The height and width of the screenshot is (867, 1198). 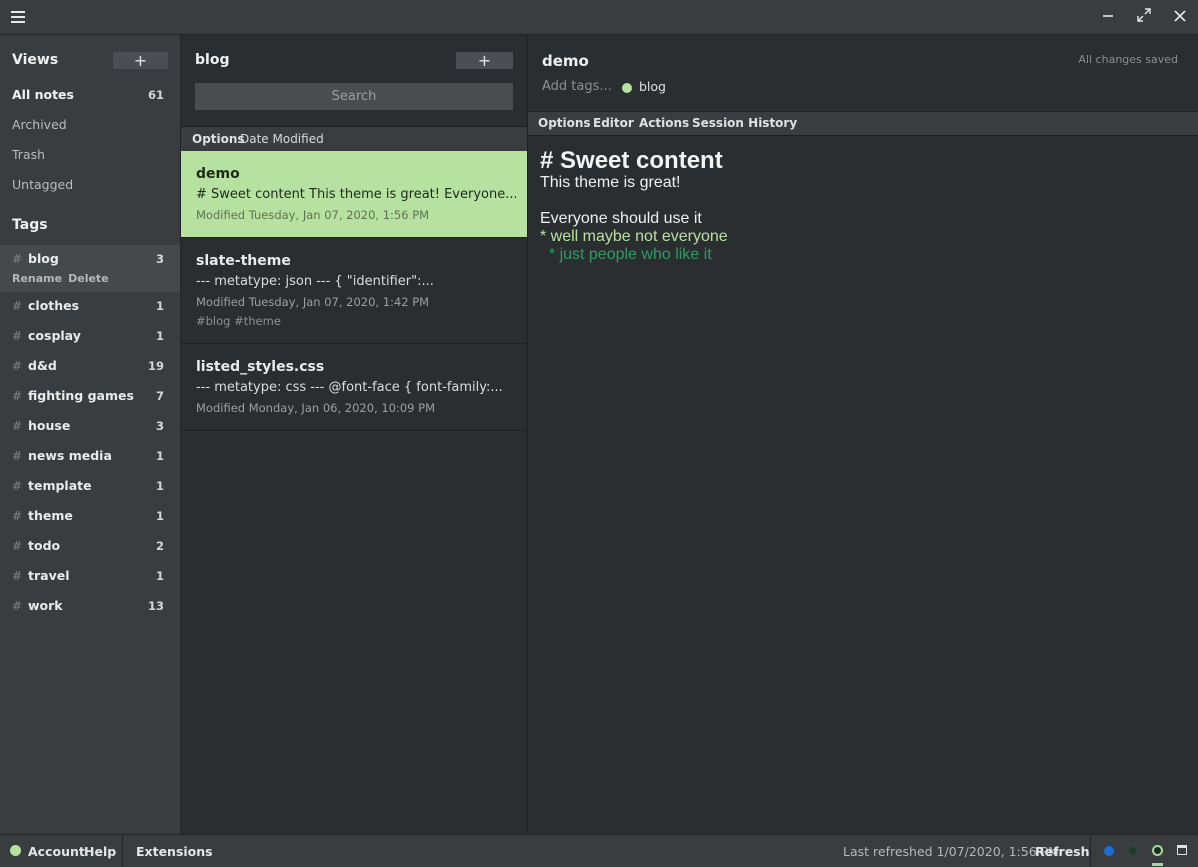 What do you see at coordinates (37, 278) in the screenshot?
I see `rename-tag-button: Rename` at bounding box center [37, 278].